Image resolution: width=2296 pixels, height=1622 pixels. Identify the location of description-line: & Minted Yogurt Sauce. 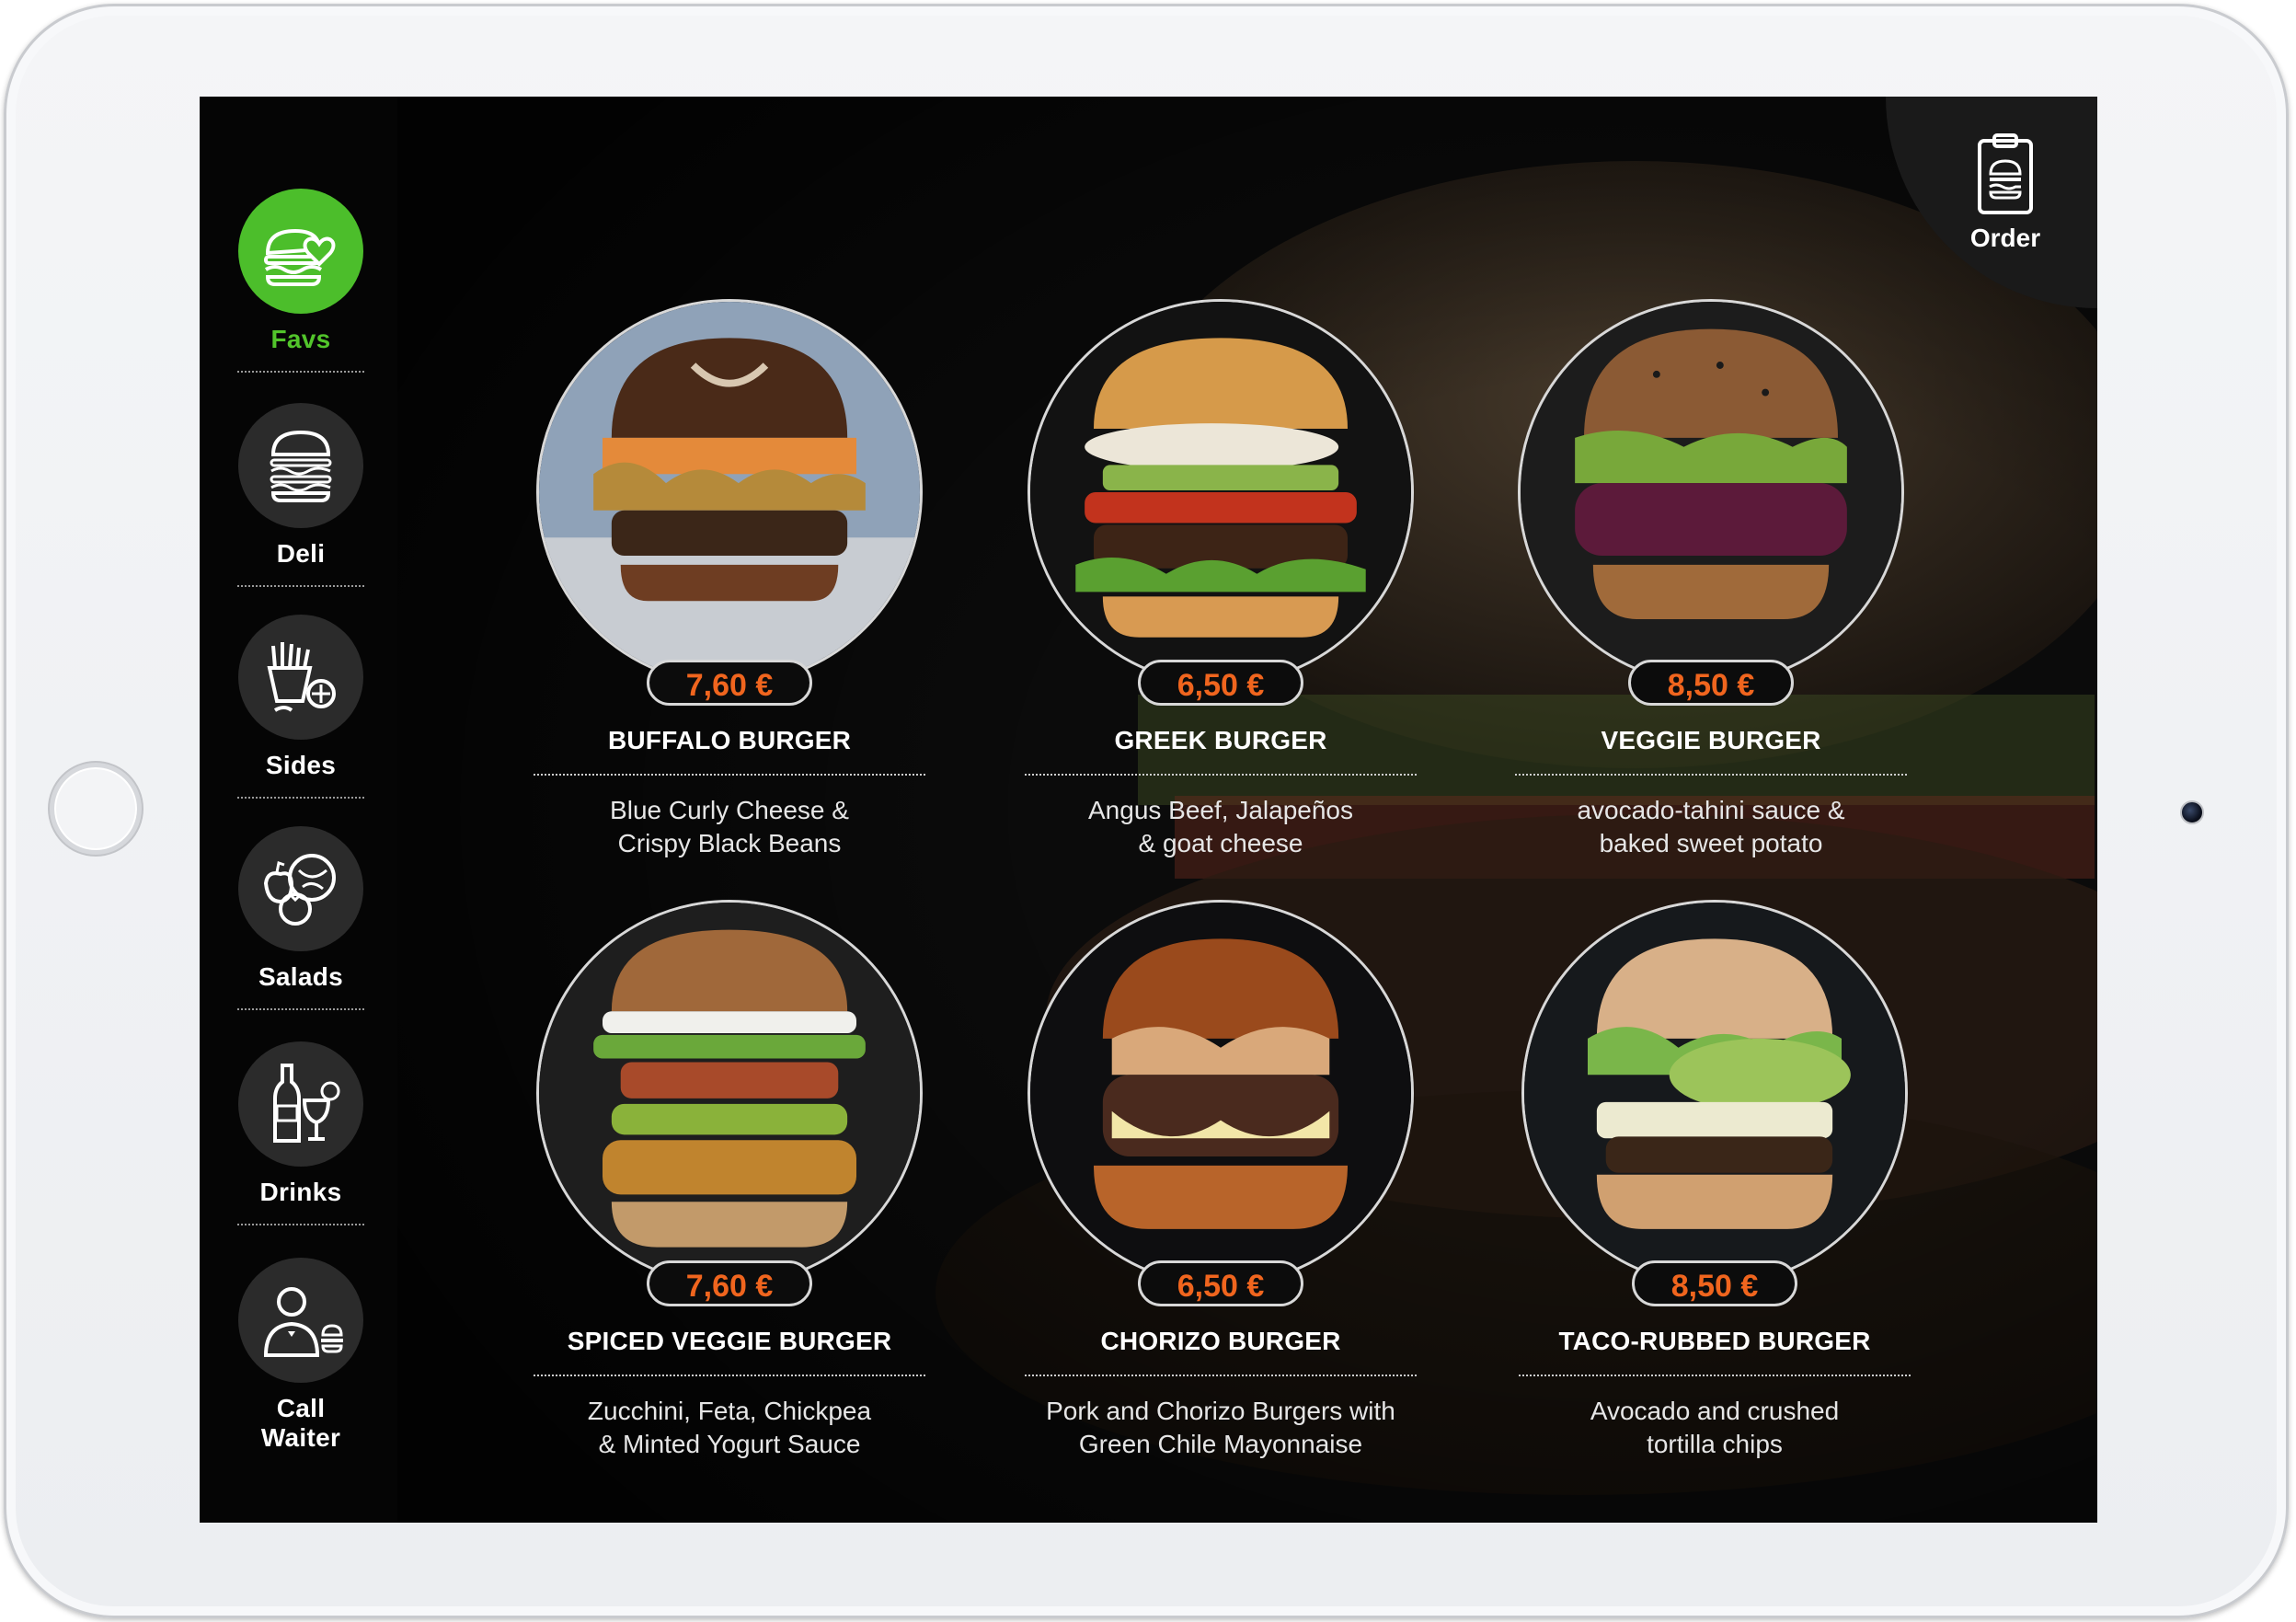
(729, 1444).